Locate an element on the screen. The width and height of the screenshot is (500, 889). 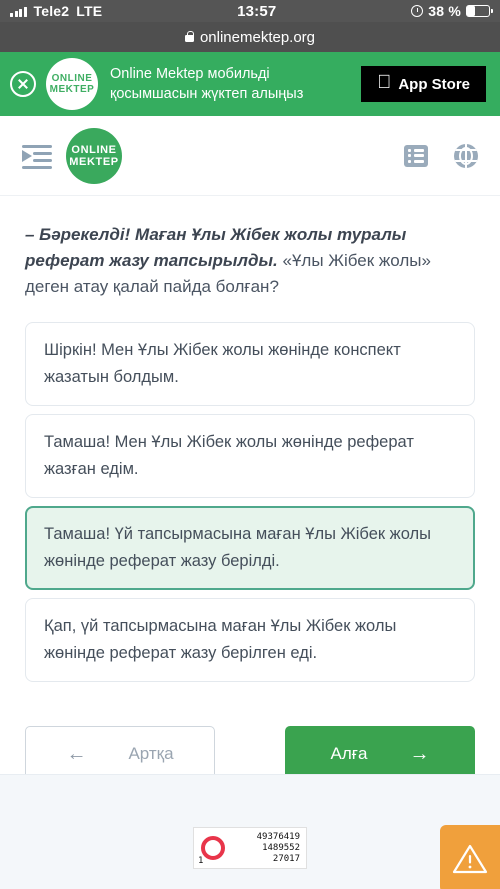
status-bar-left: Tele2 LTE is located at coordinates (56, 11).